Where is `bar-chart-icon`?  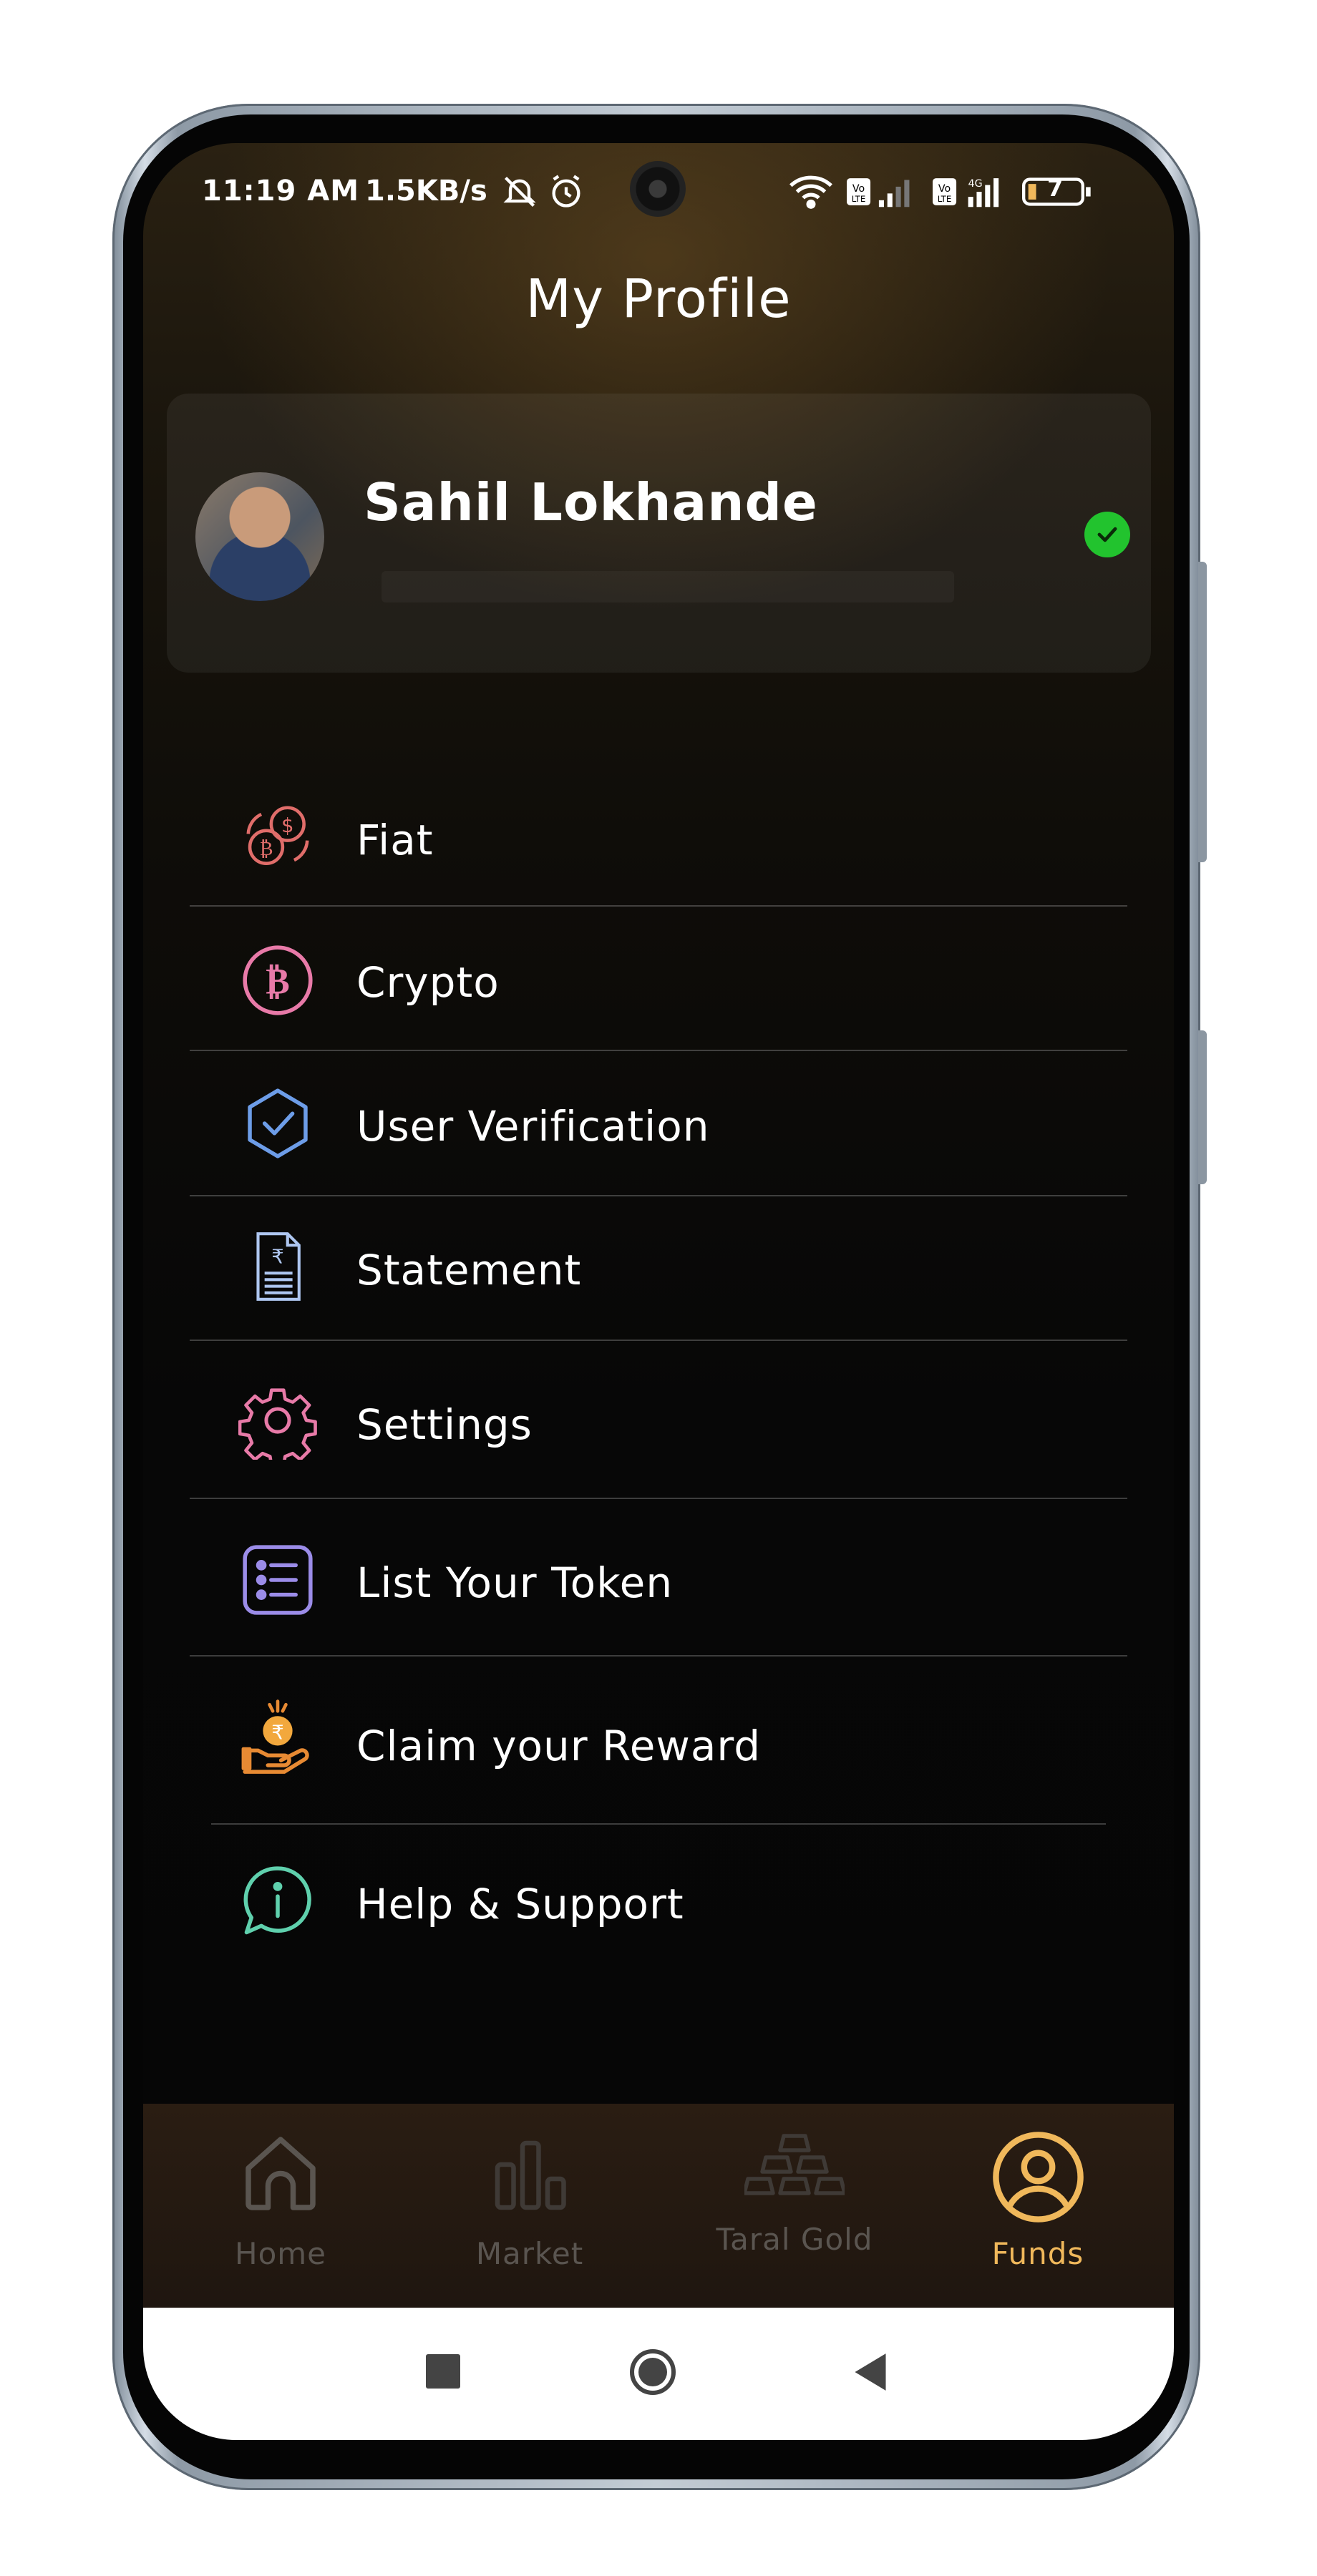
bar-chart-icon is located at coordinates (530, 2176).